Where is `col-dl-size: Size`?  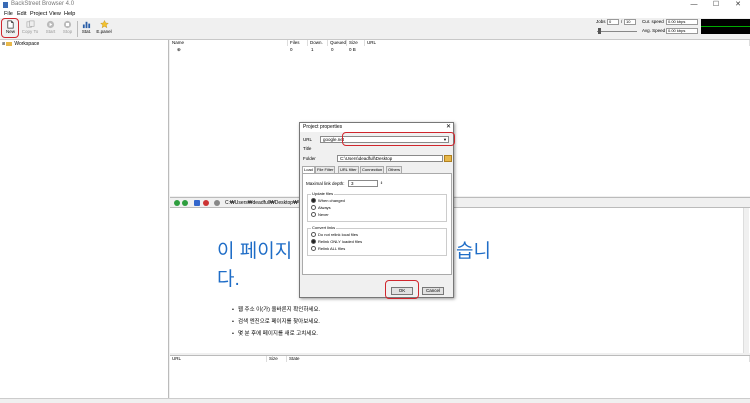 col-dl-size: Size is located at coordinates (277, 359).